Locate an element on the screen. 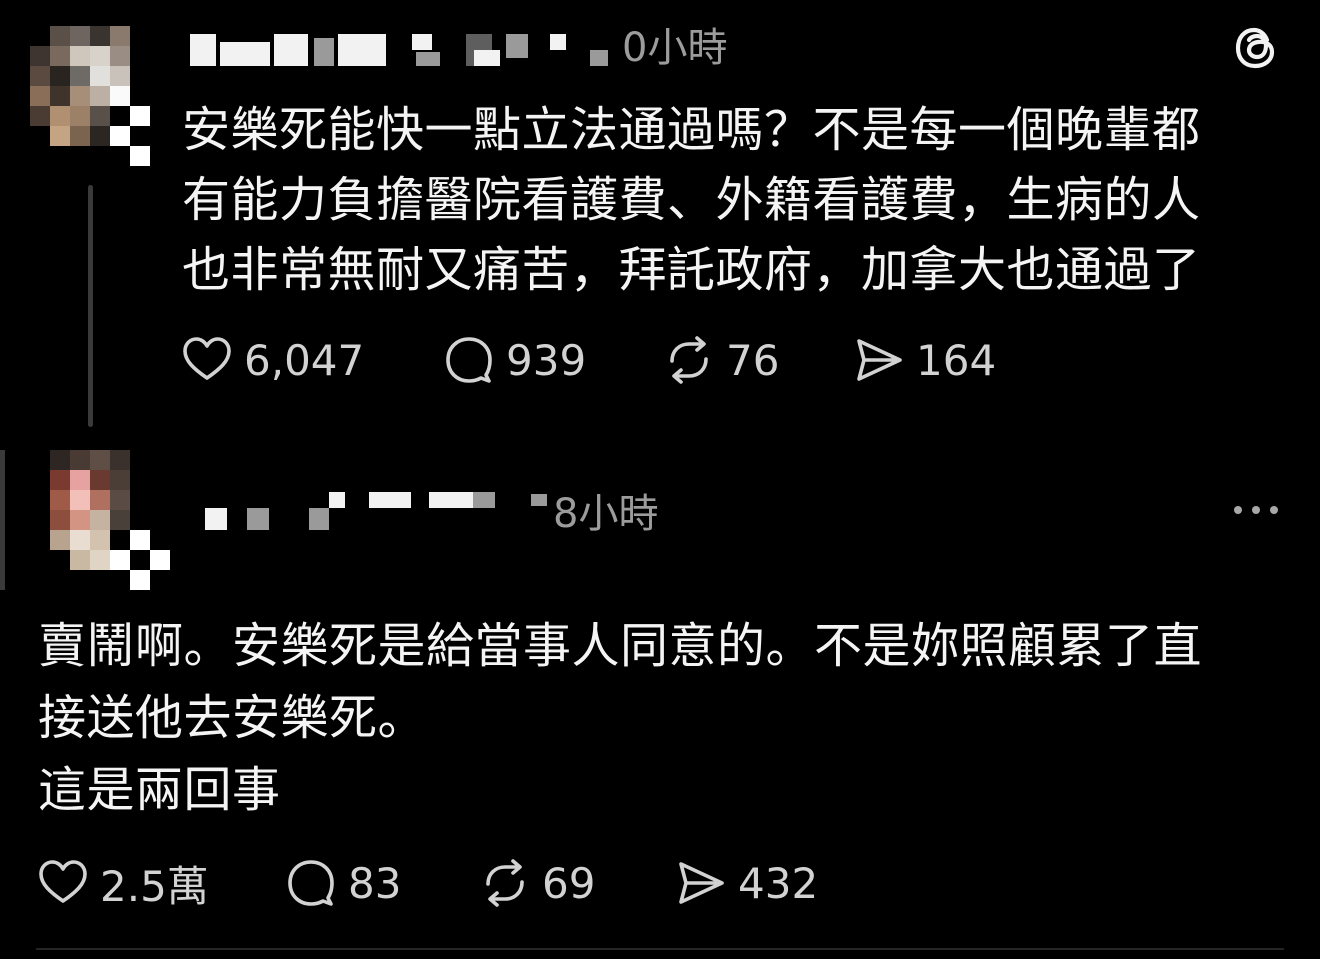 Image resolution: width=1320 pixels, height=959 pixels. like-button: 6,047 is located at coordinates (311, 360).